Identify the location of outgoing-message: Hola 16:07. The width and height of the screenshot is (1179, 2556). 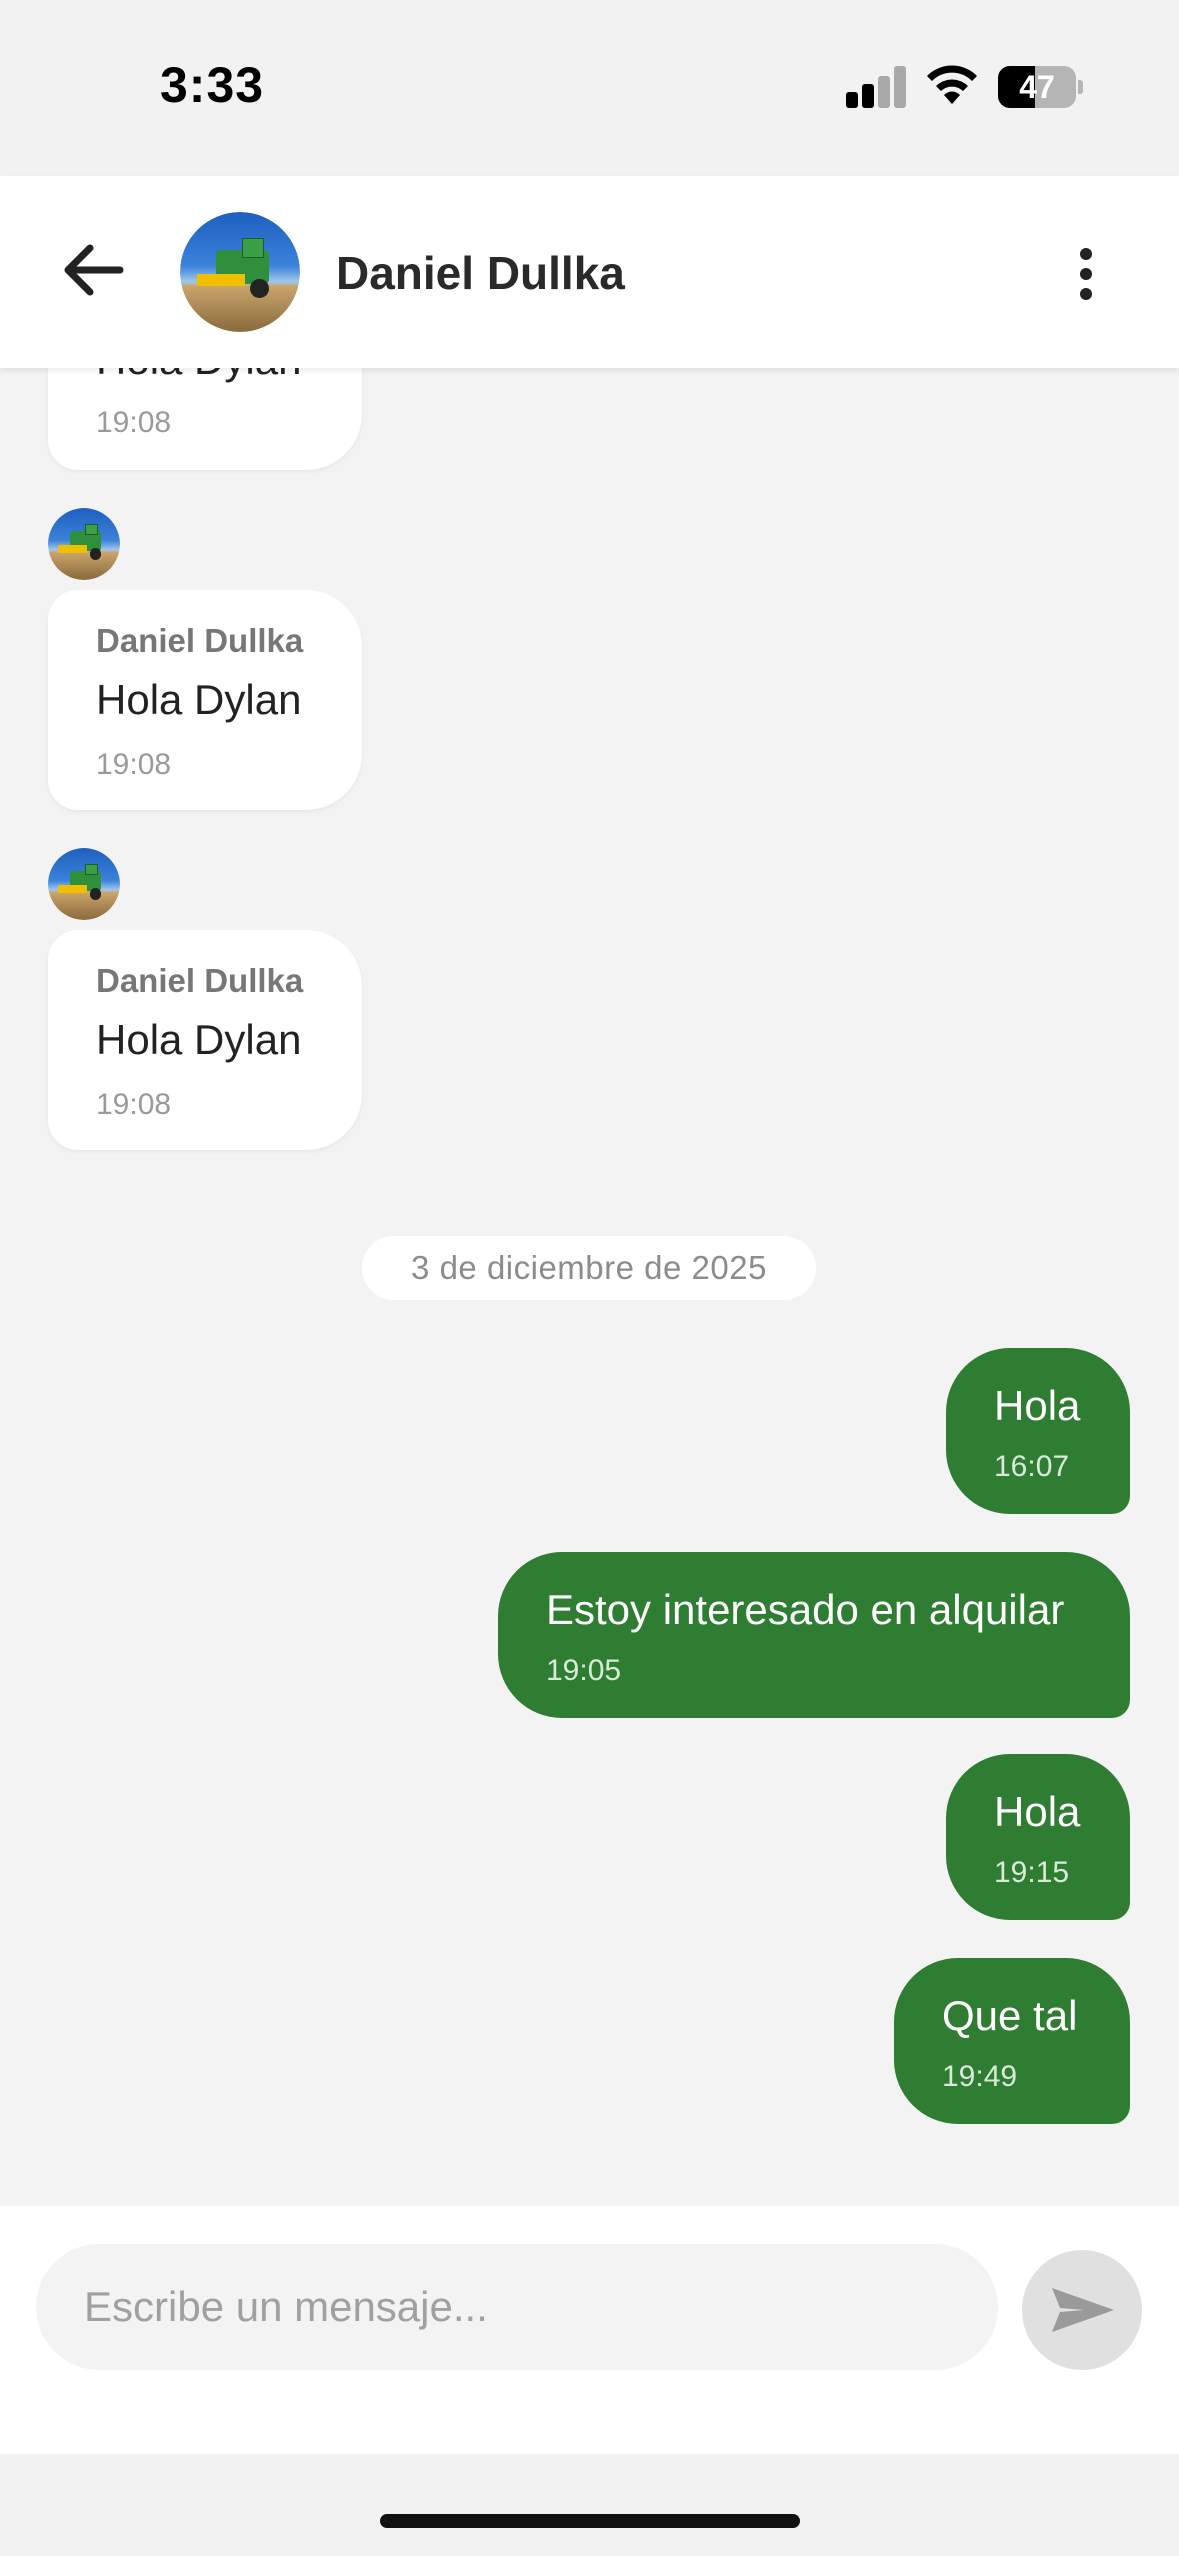
(1038, 1431).